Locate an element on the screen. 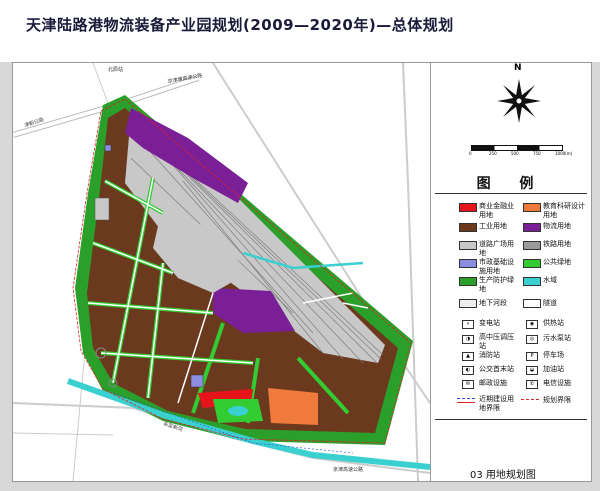 Image resolution: width=600 pixels, height=491 pixels. legend-label: 公交首末站 is located at coordinates (496, 369).